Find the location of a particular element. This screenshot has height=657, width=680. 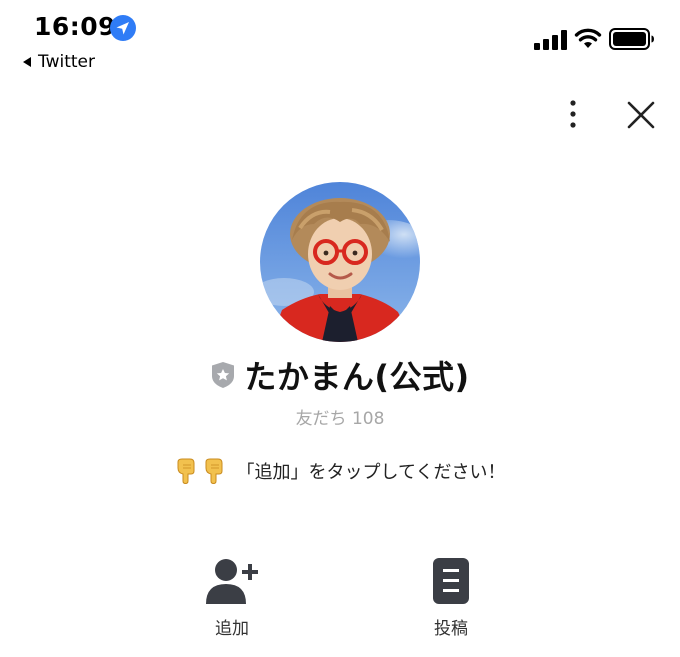

cellular-signal-icon is located at coordinates (550, 40).